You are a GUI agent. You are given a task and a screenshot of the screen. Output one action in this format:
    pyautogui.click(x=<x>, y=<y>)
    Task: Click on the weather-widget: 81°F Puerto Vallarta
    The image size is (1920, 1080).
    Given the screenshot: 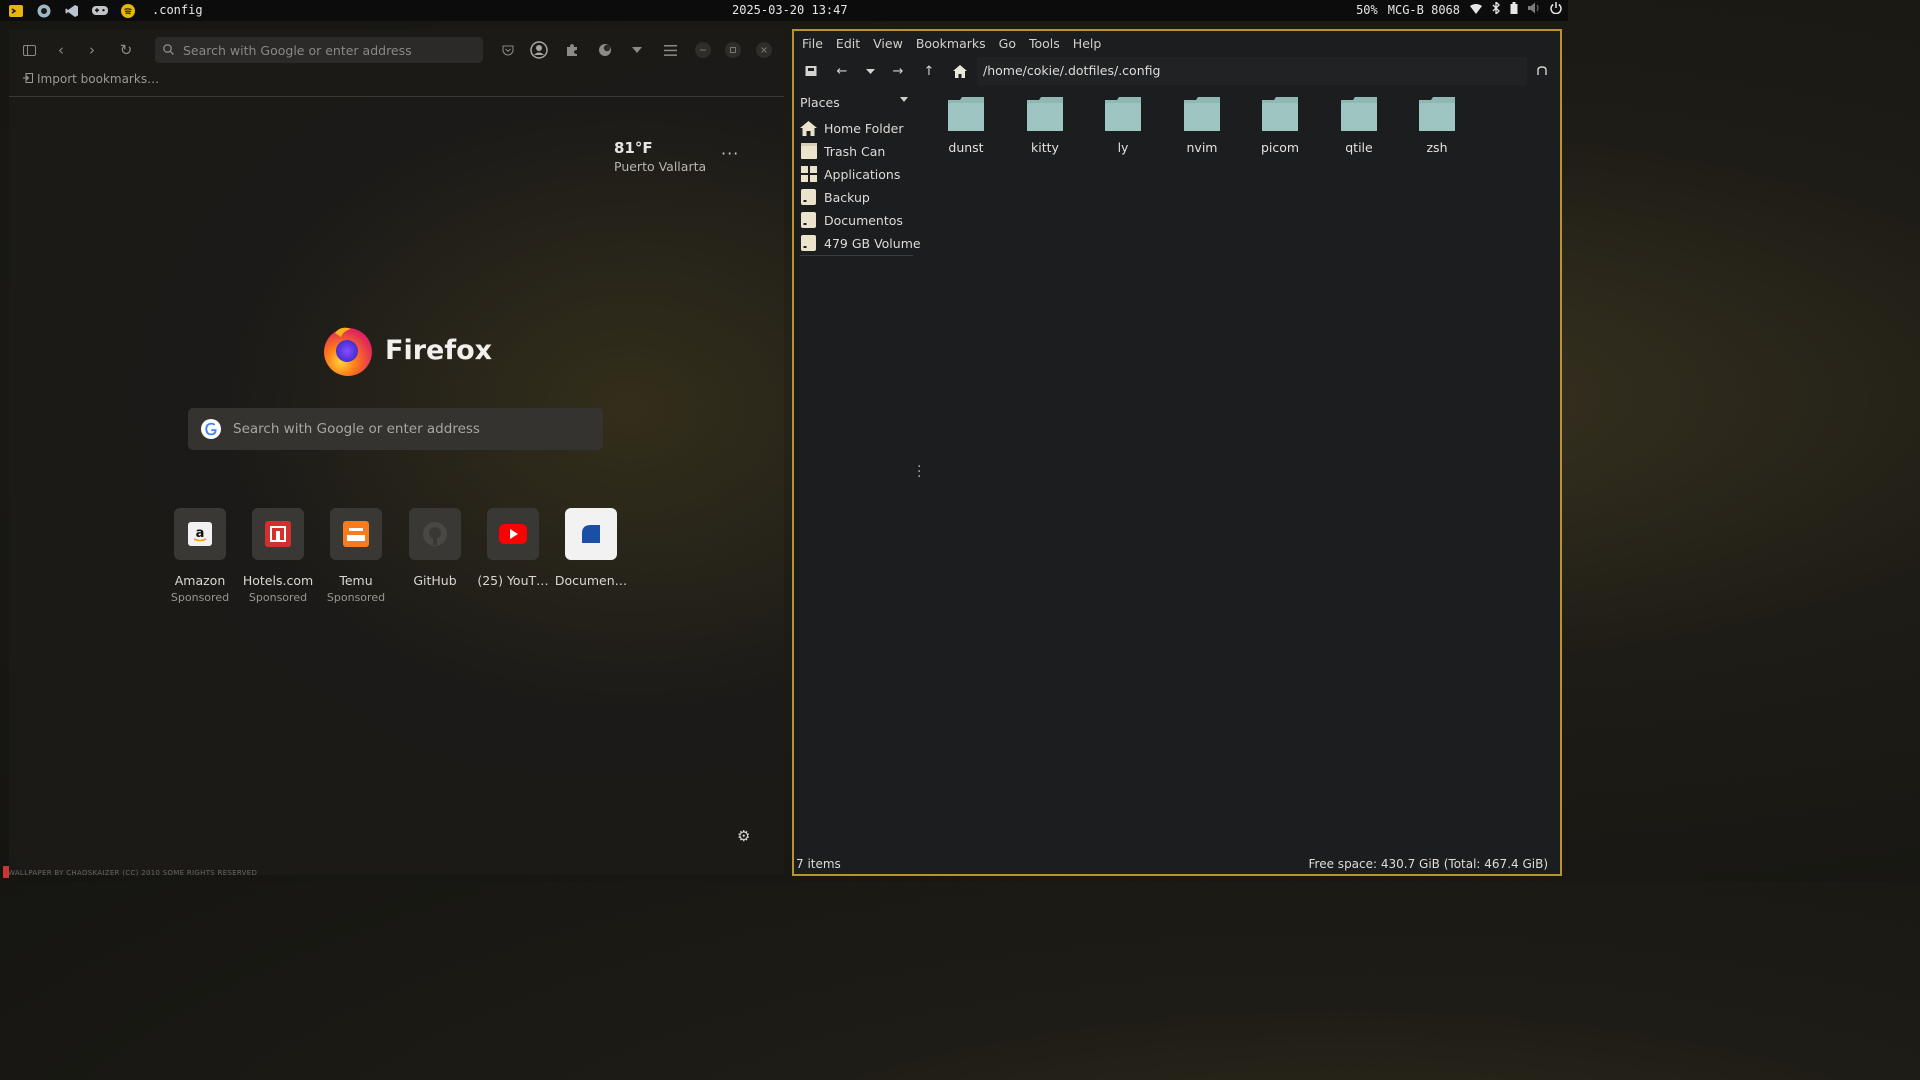 What is the action you would take?
    pyautogui.click(x=660, y=156)
    